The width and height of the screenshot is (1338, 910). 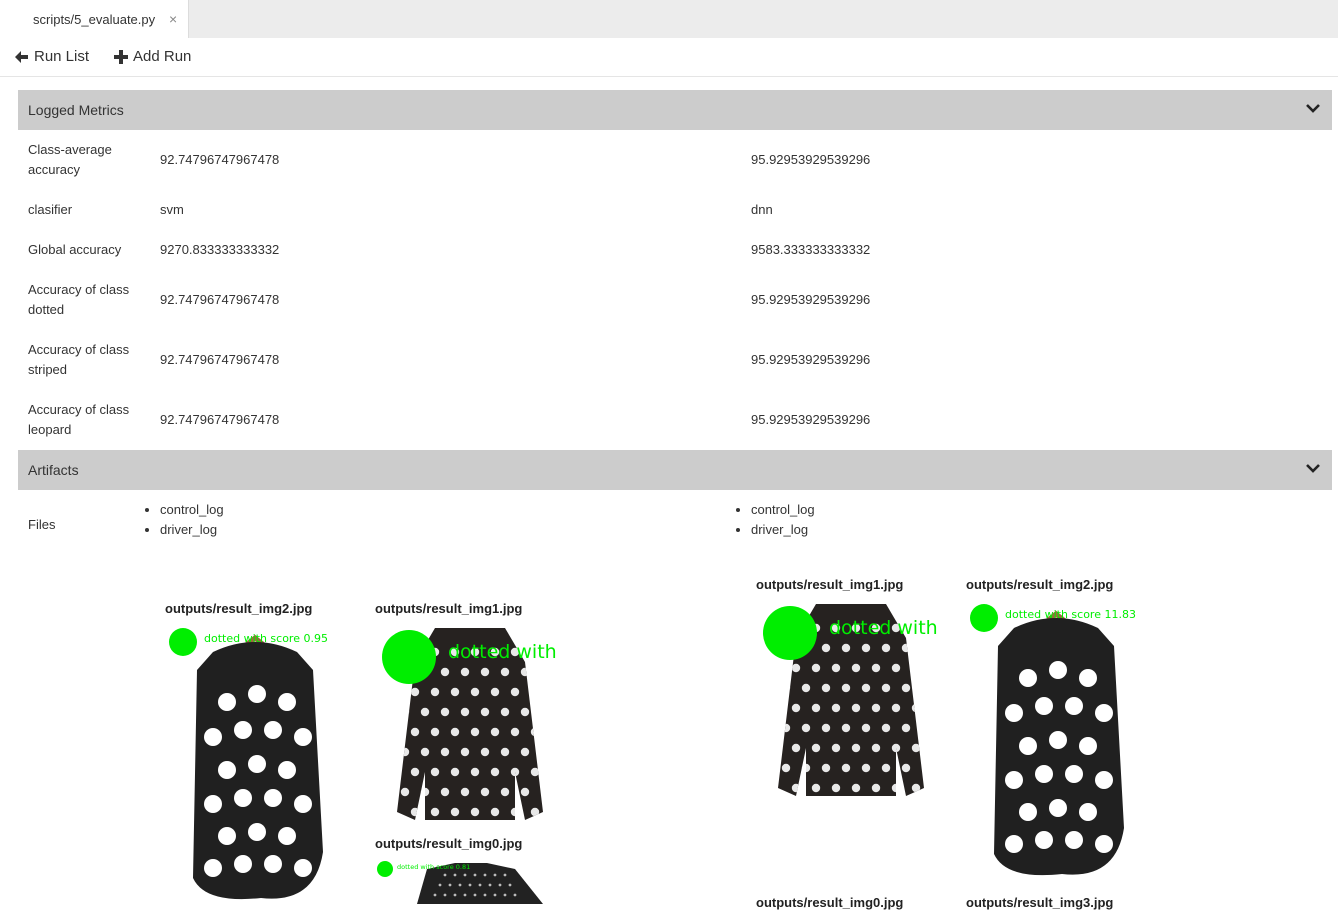 I want to click on metric-name: clasifier, so click(x=50, y=209).